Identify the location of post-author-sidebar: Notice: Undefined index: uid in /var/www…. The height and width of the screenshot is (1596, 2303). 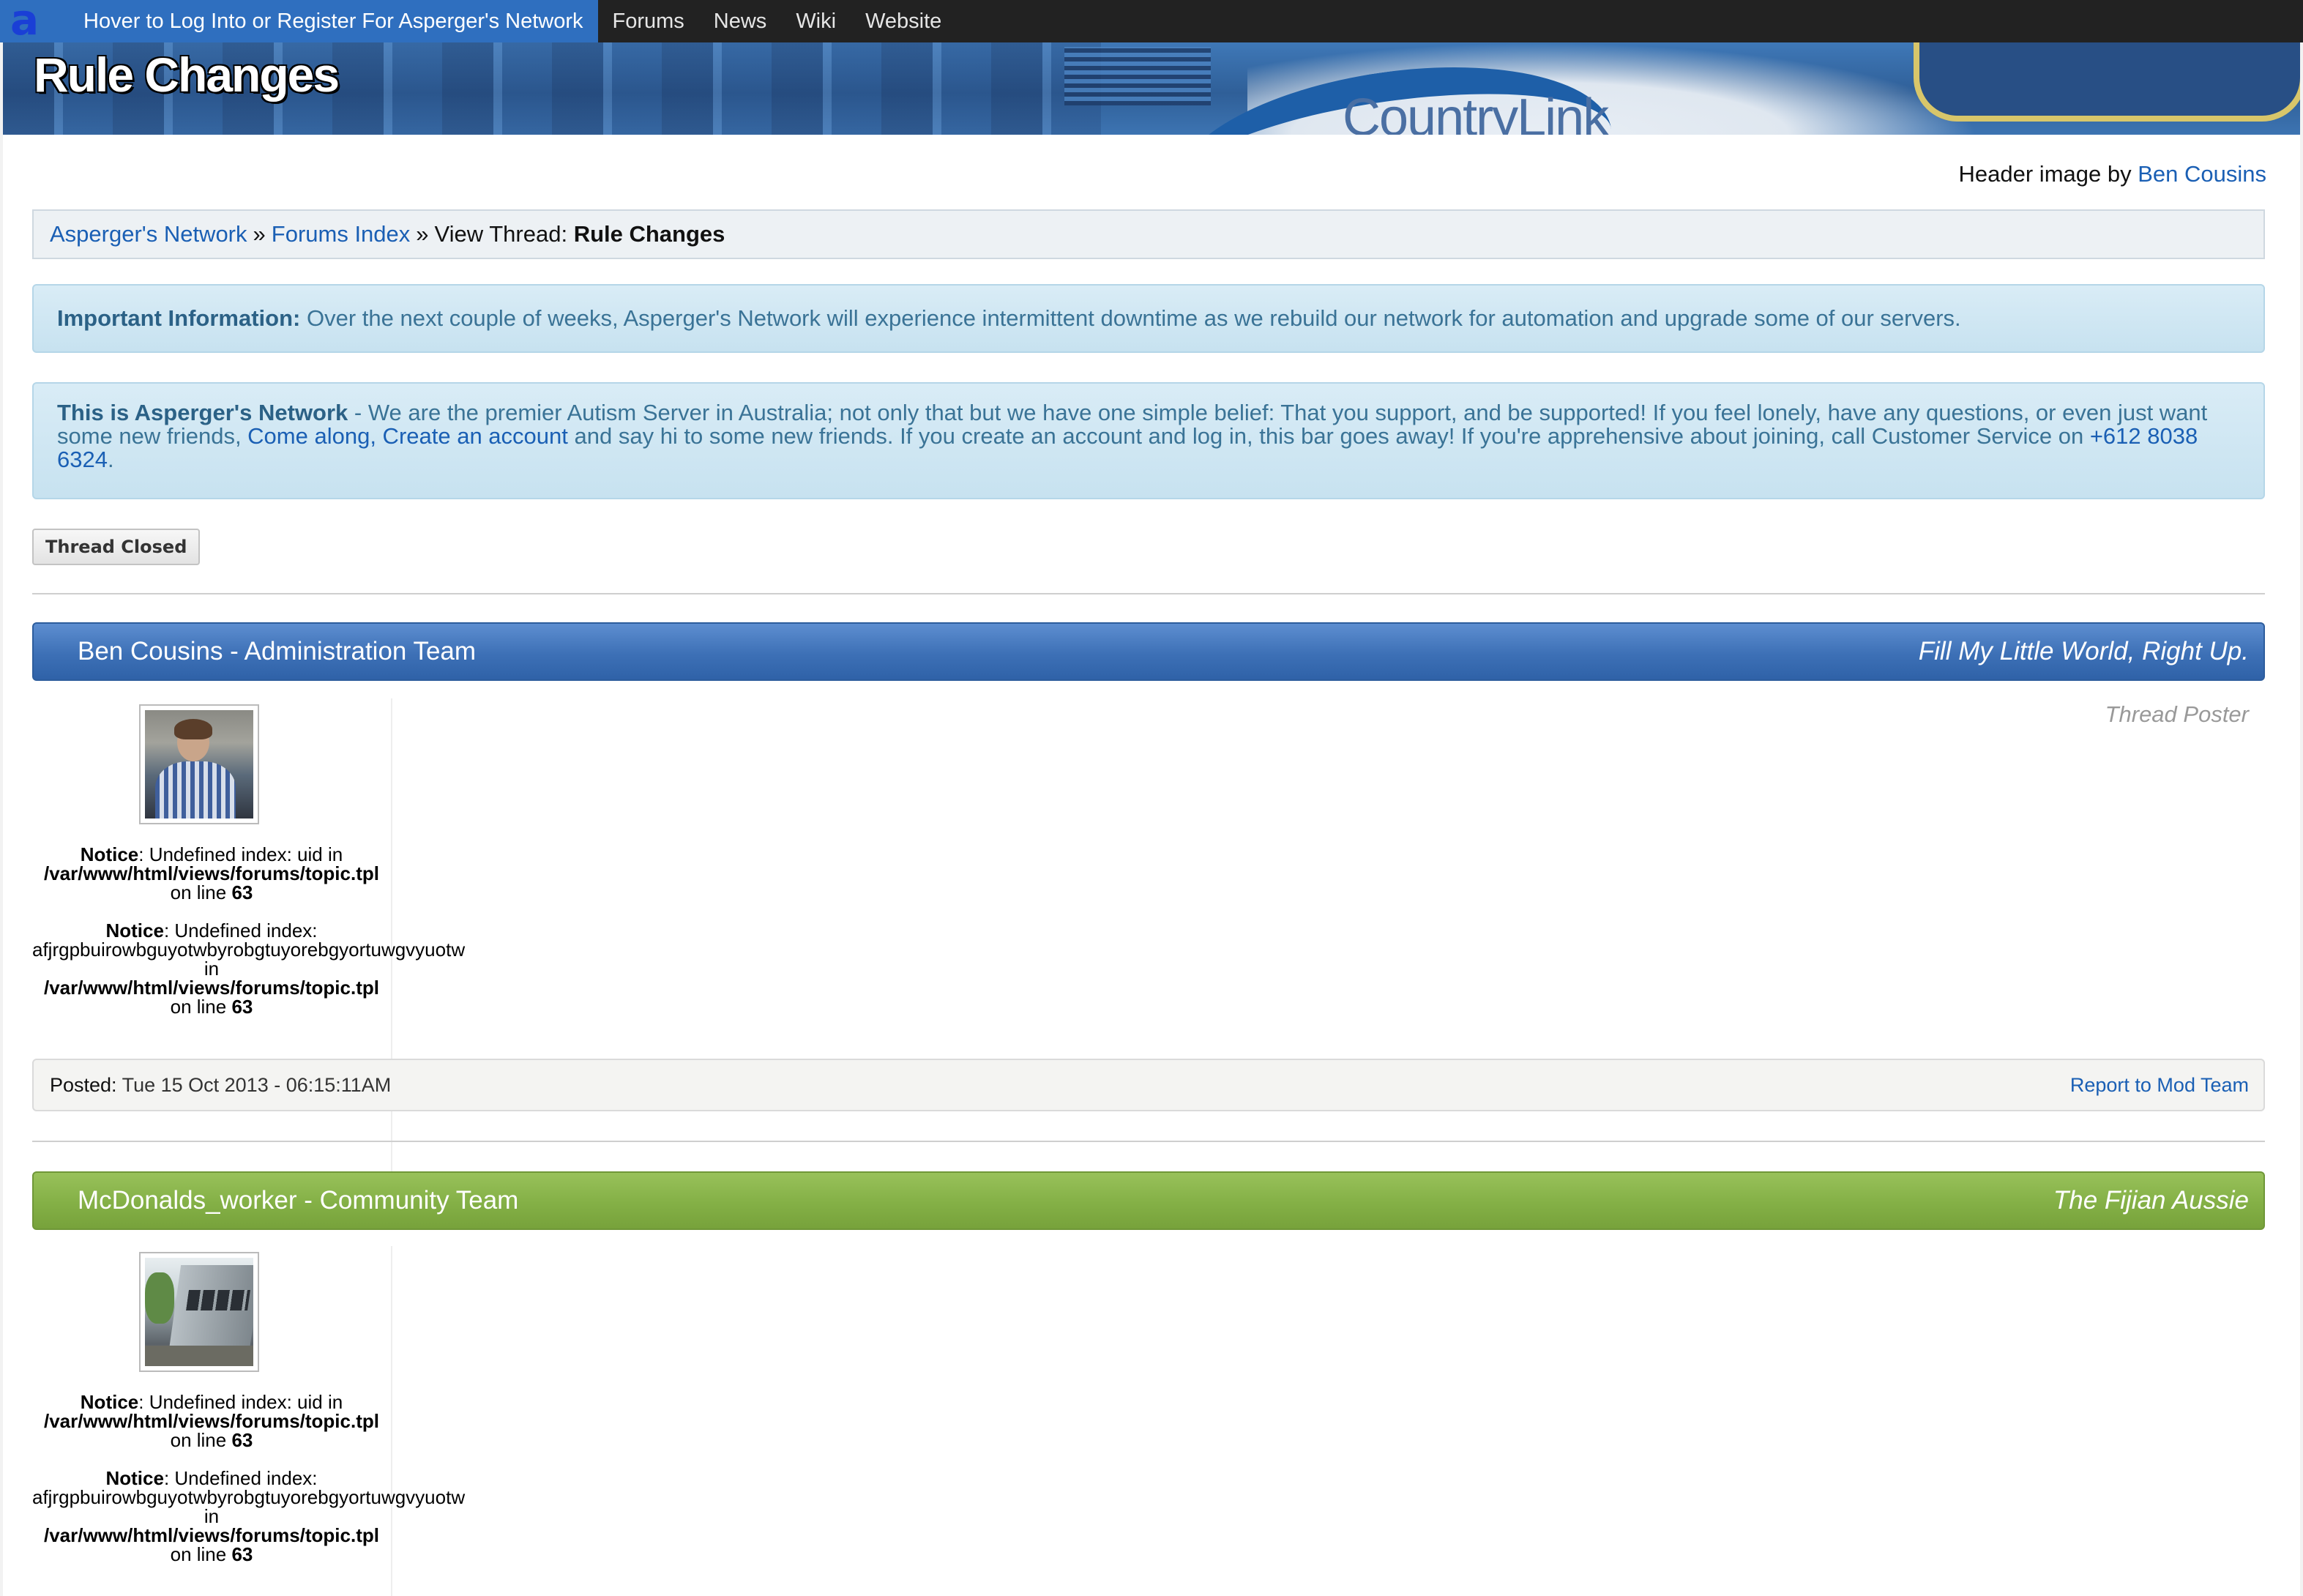
(249, 1421).